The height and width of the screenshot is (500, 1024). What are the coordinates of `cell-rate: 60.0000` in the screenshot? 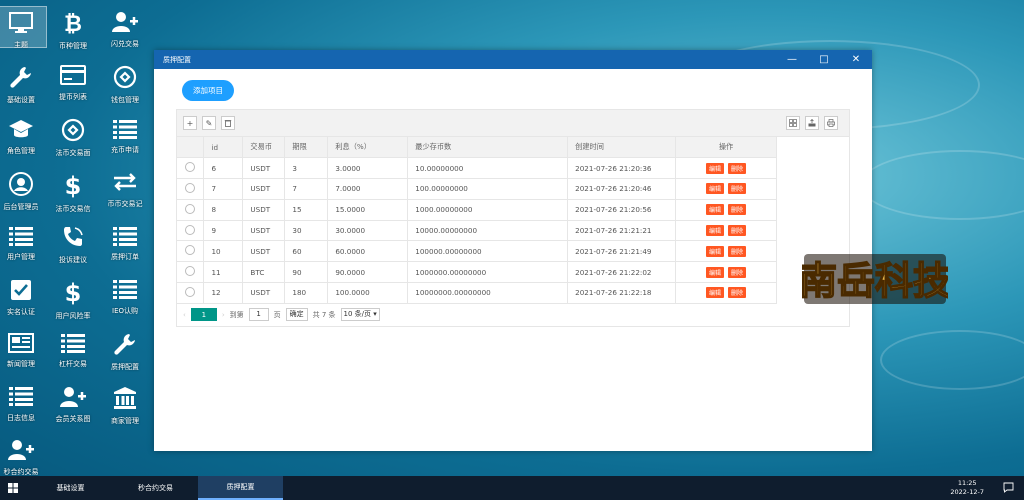 It's located at (368, 251).